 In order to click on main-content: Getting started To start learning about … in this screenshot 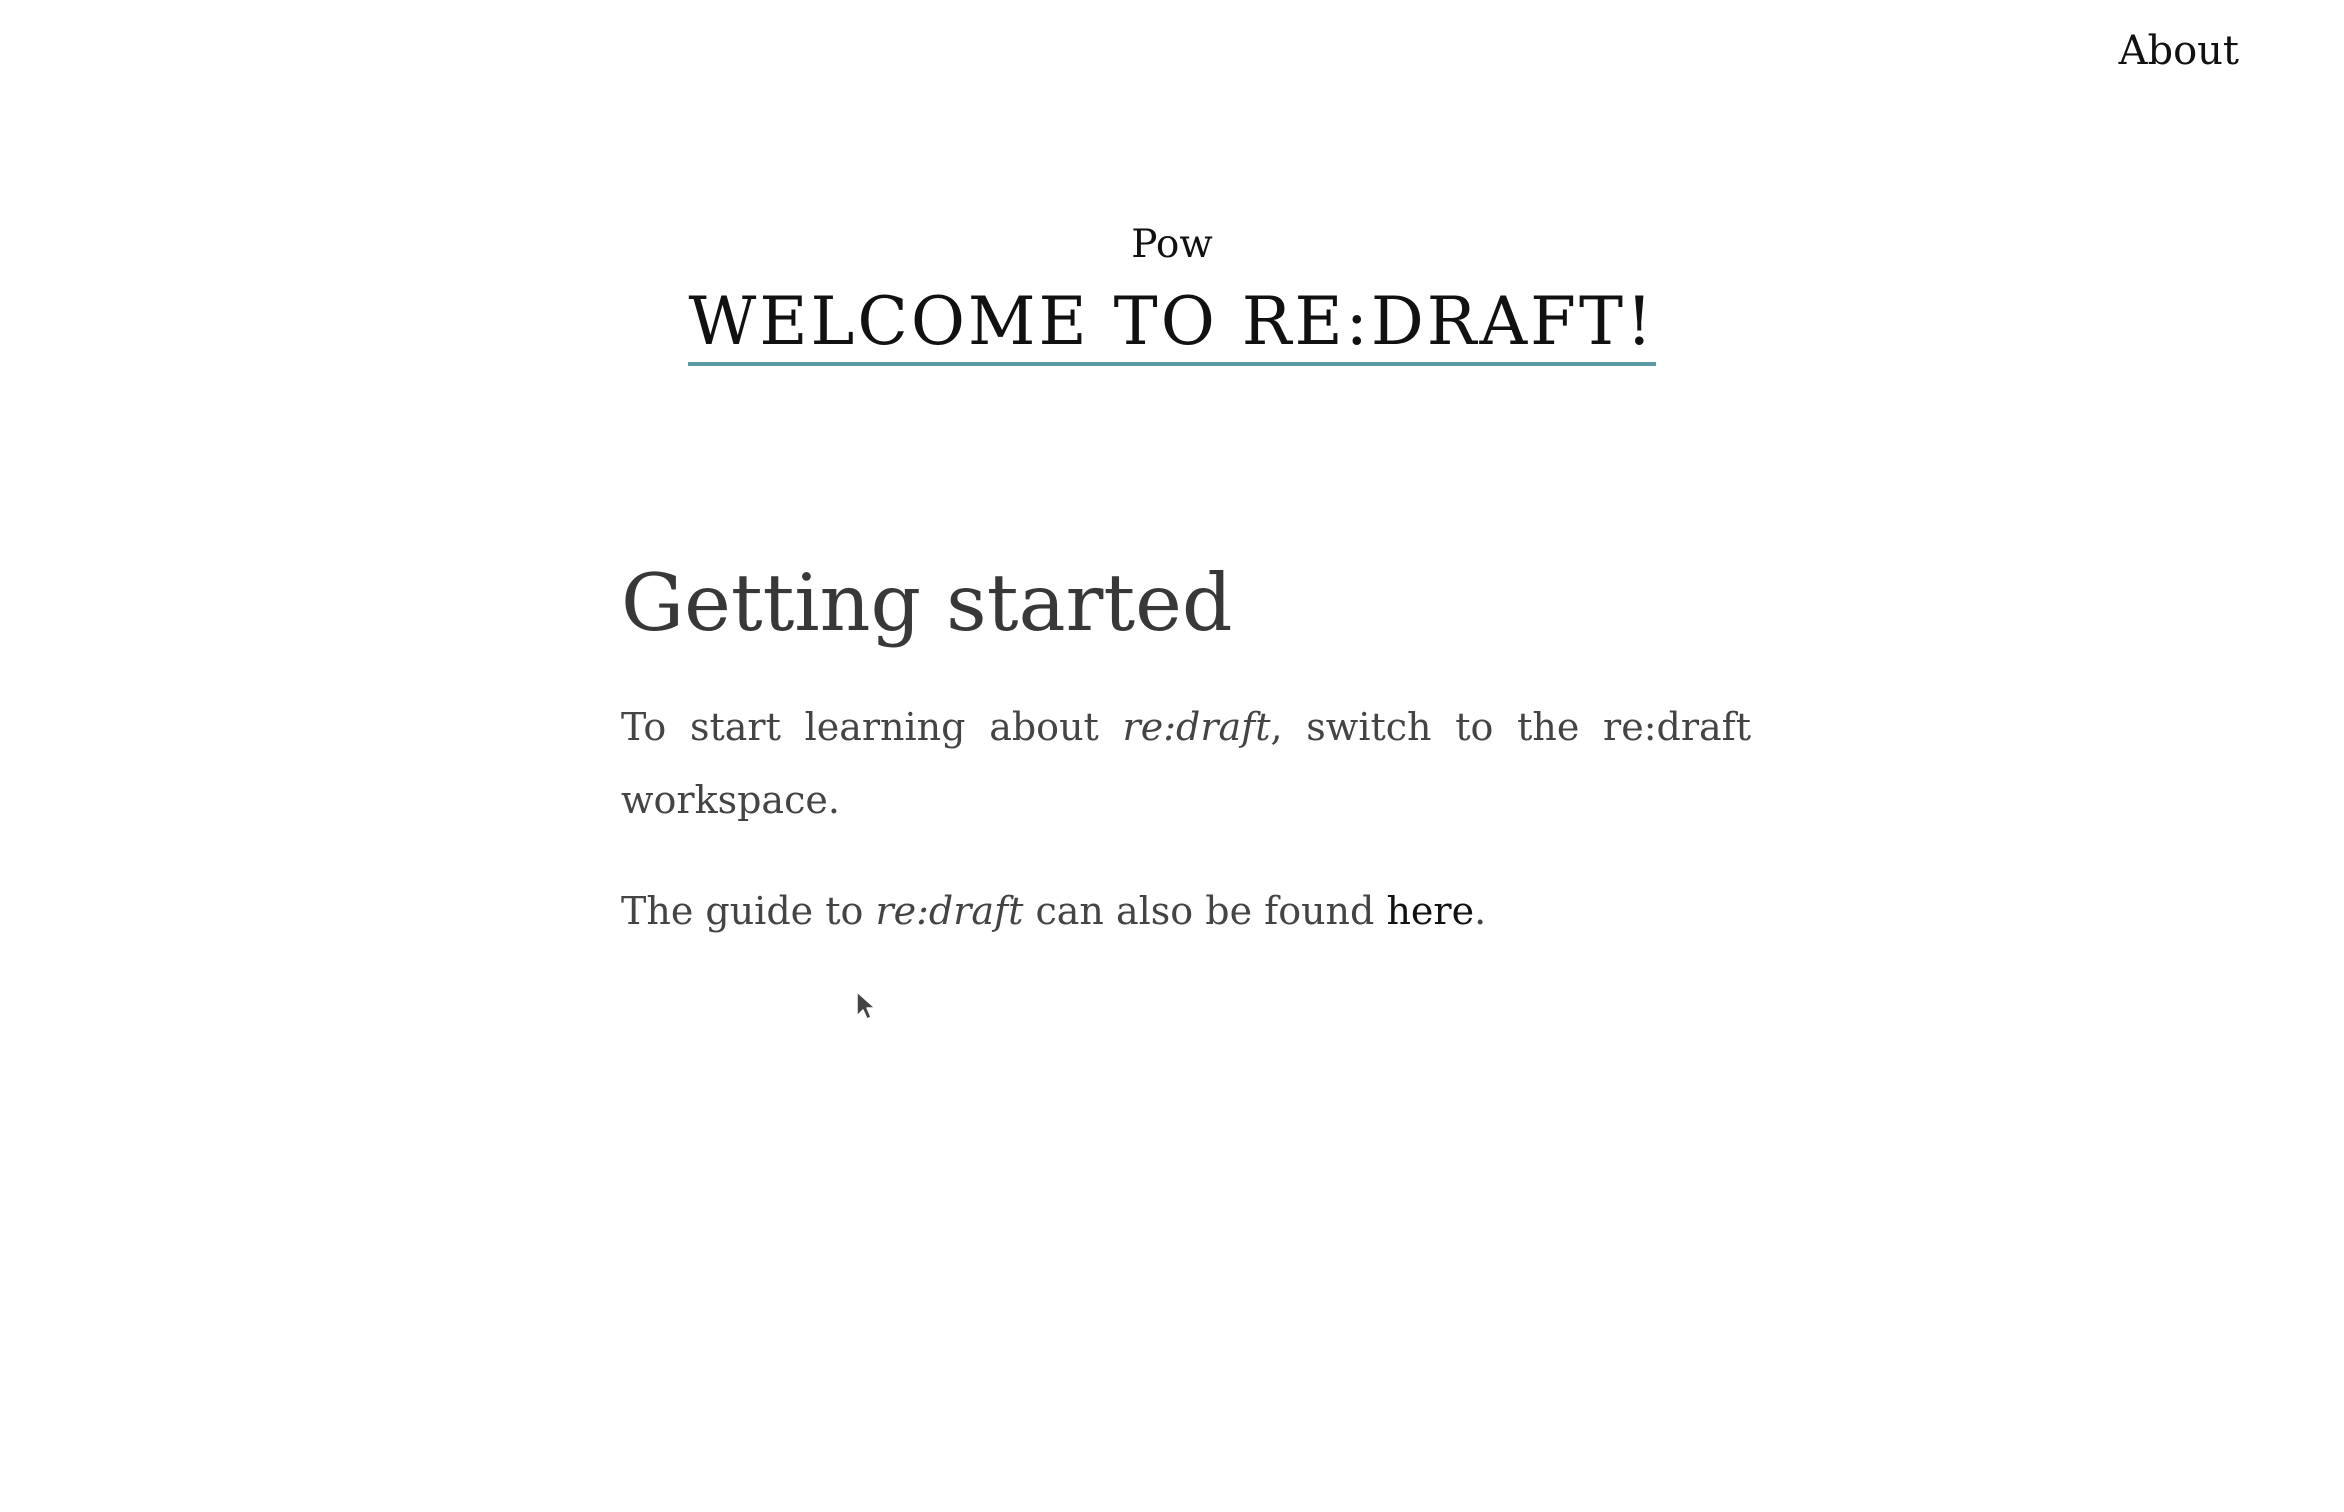, I will do `click(1186, 751)`.